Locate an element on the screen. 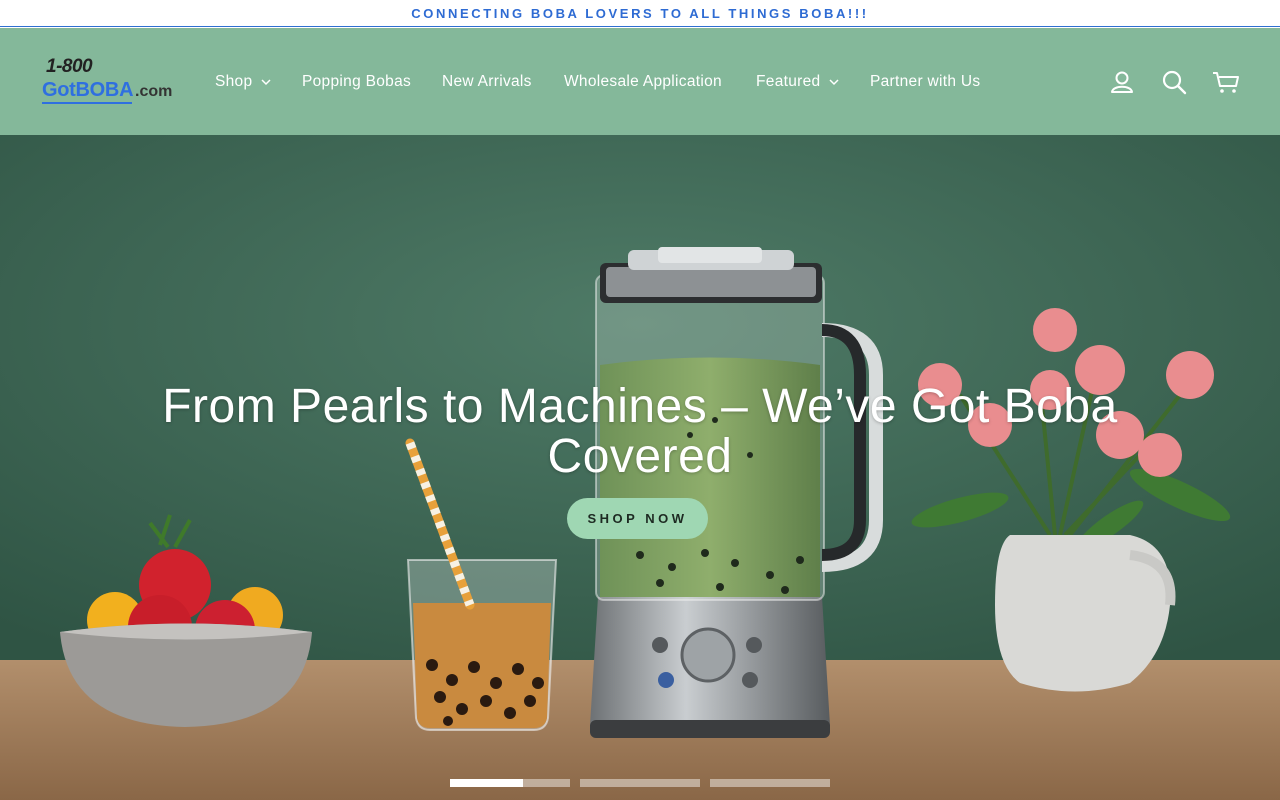 The image size is (1280, 800). nav-item-popping-bobas: Popping Bobas is located at coordinates (356, 82).